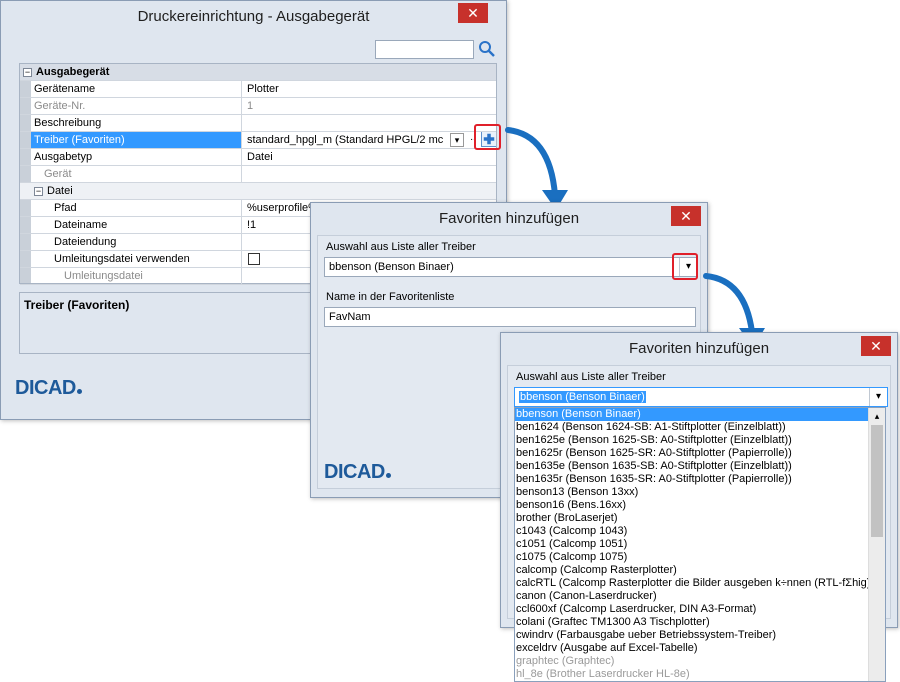  I want to click on list-item: canon (Canon-Laserdrucker), so click(700, 596).